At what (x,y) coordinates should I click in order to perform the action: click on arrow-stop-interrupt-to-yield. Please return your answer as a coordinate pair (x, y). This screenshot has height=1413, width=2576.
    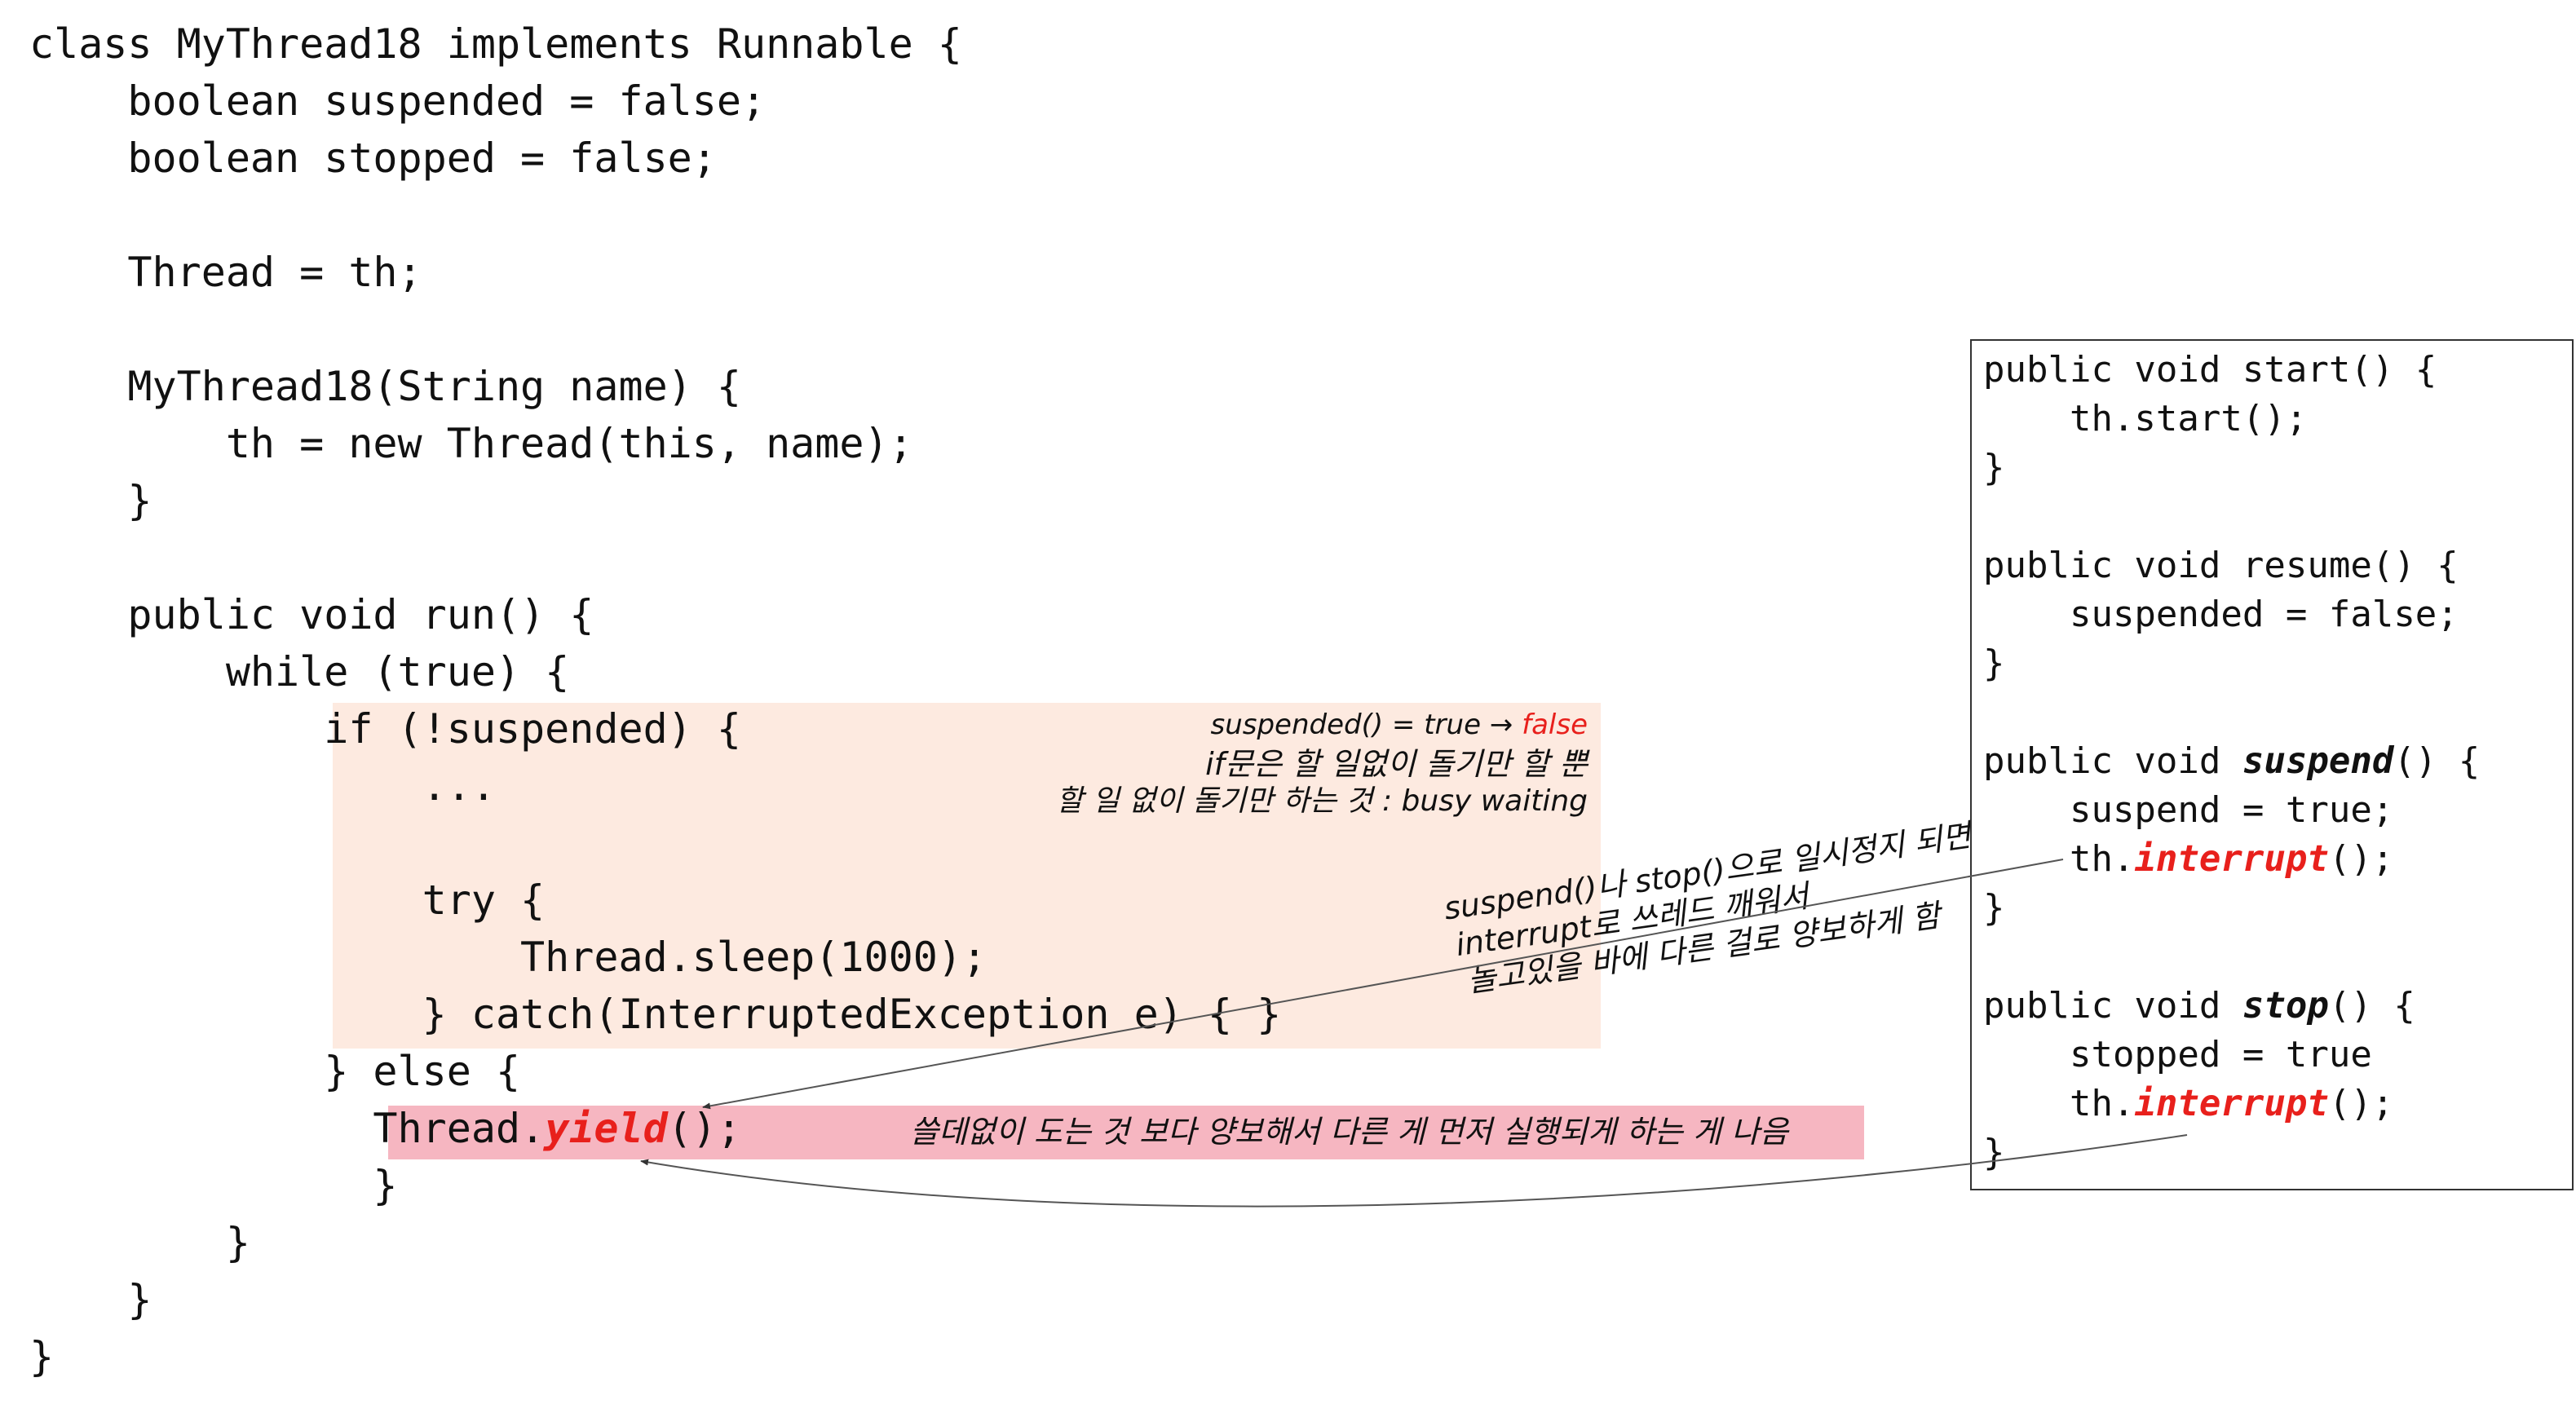
    Looking at the image, I should click on (1414, 1171).